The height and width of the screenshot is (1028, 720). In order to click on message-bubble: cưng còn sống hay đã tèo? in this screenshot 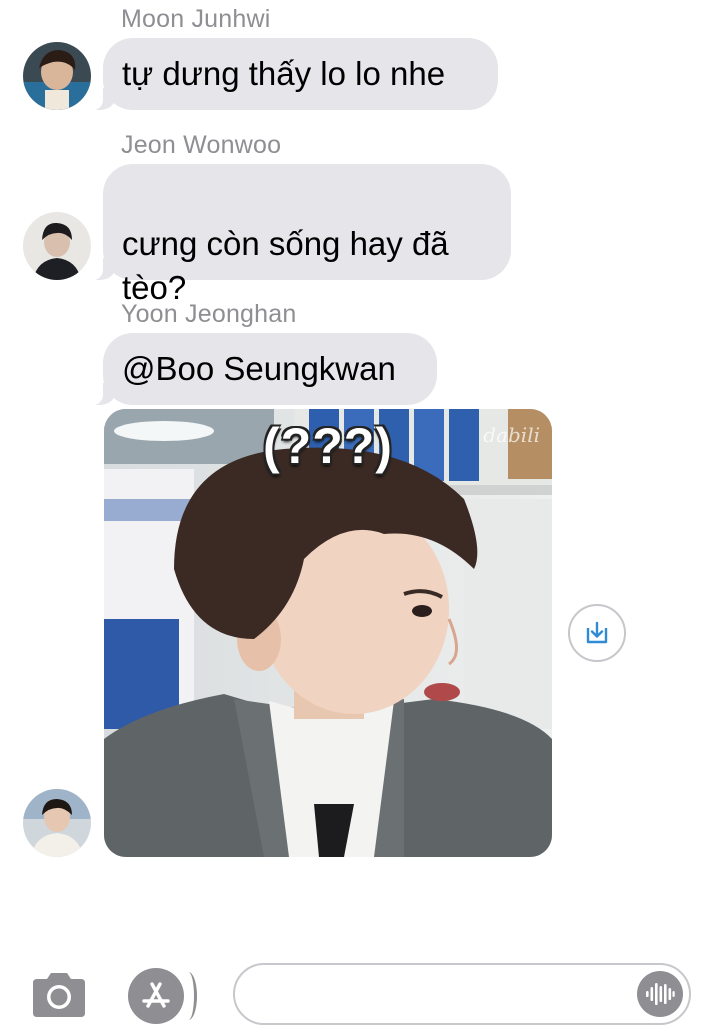, I will do `click(301, 235)`.